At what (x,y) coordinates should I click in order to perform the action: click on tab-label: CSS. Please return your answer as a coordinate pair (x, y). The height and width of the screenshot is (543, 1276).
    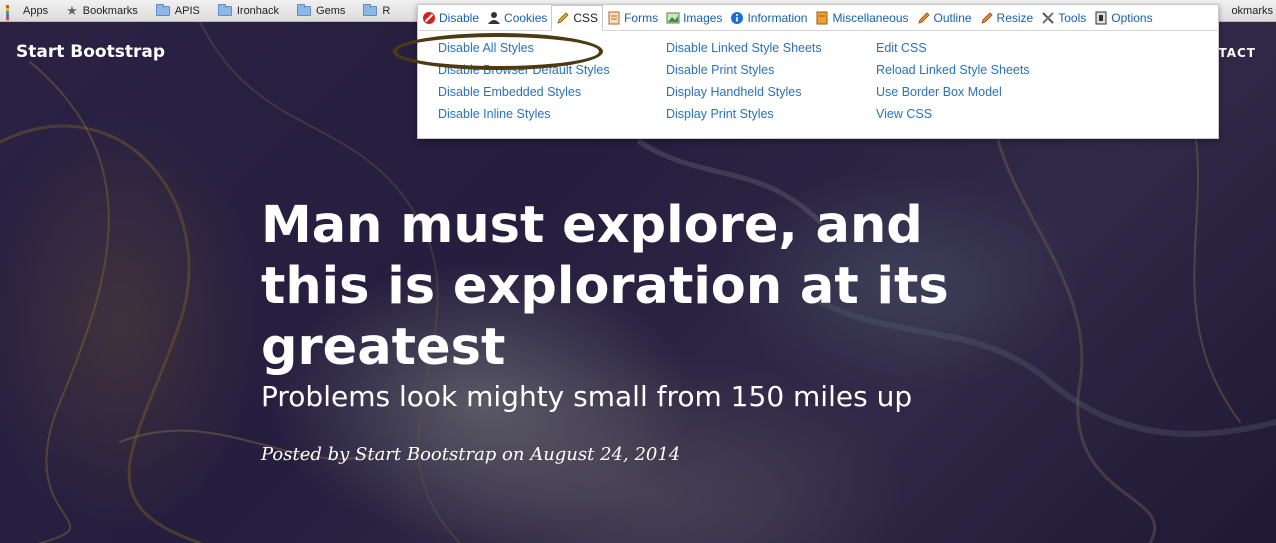
    Looking at the image, I should click on (586, 18).